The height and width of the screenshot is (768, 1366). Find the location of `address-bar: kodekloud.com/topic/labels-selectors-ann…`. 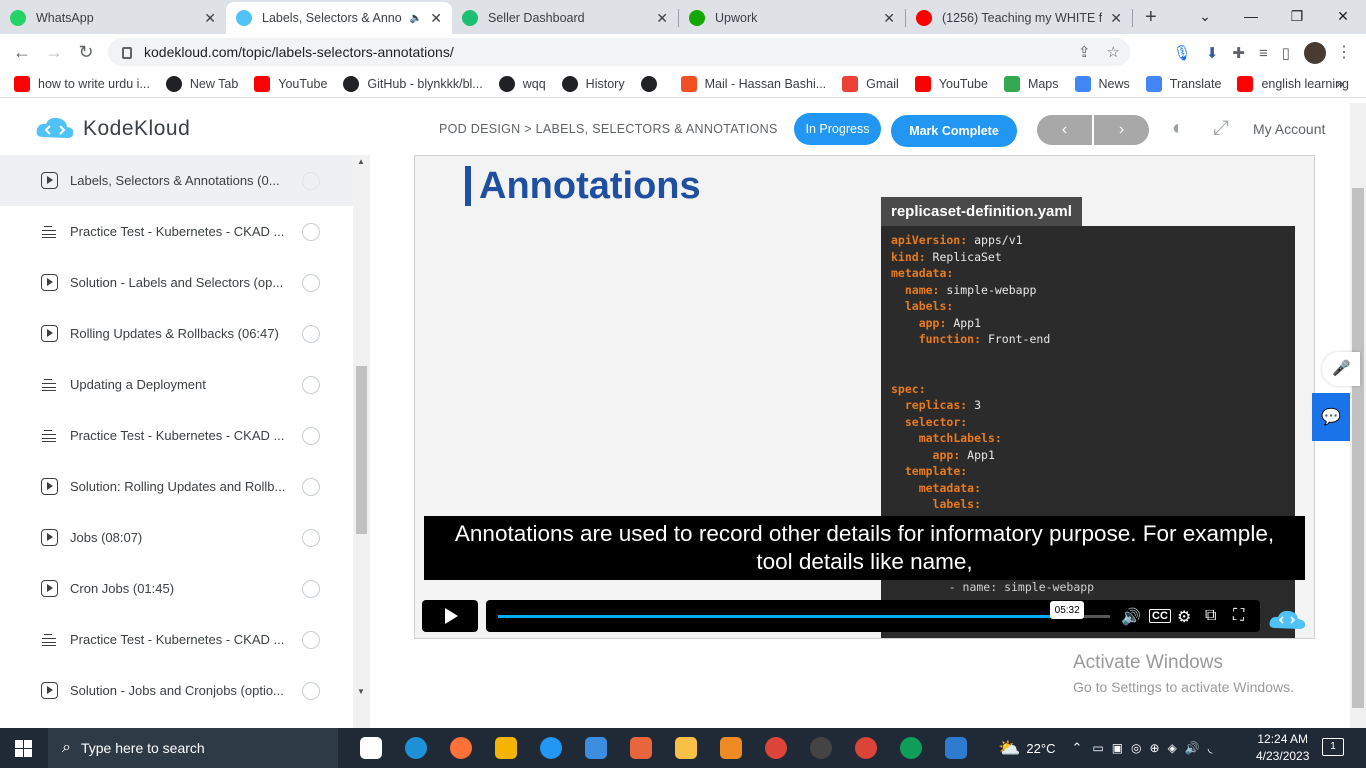

address-bar: kodekloud.com/topic/labels-selectors-ann… is located at coordinates (619, 52).